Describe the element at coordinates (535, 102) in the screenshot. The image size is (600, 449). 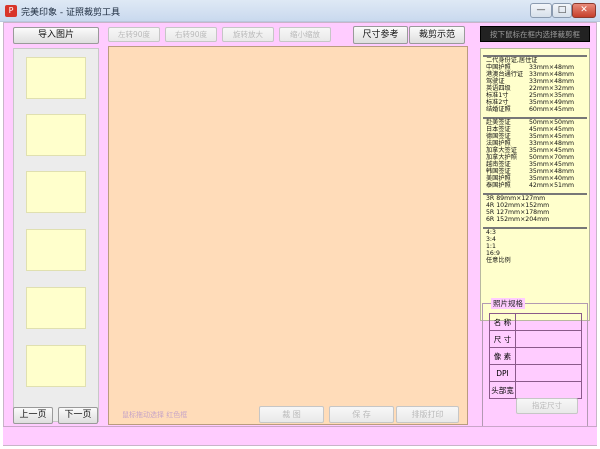
I see `ref-item: 标准2寸 35mm×49mm` at that location.